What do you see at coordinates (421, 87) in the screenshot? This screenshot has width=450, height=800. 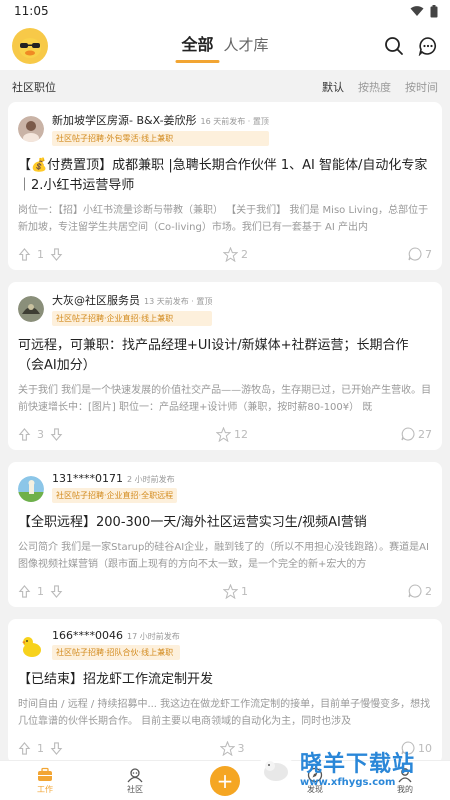 I see `sort-by-time: 按时间` at bounding box center [421, 87].